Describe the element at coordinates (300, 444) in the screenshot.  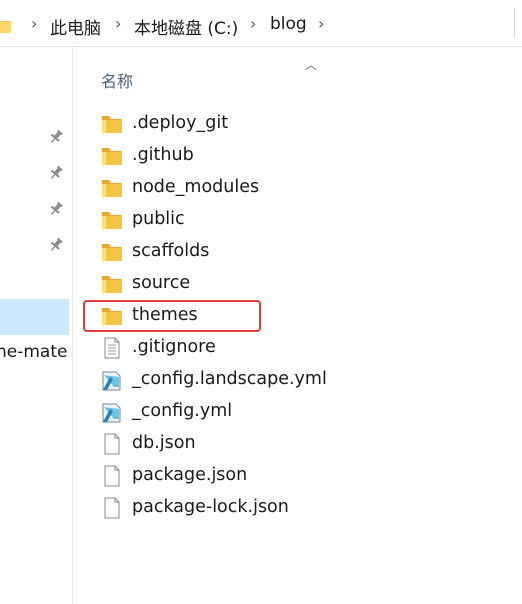
I see `list-item: db.json` at that location.